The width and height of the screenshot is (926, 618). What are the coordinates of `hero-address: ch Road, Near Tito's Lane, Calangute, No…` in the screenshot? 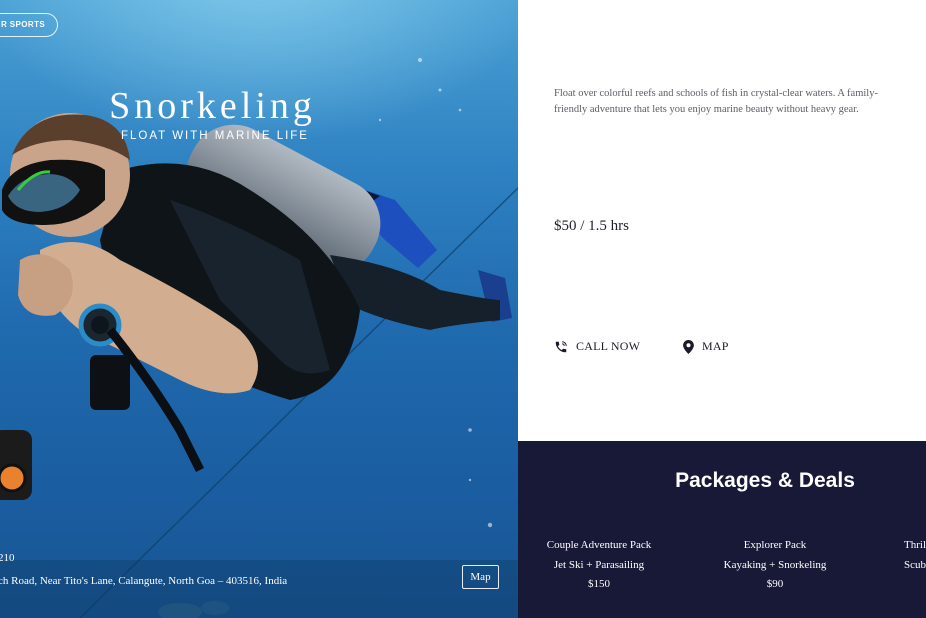 It's located at (144, 581).